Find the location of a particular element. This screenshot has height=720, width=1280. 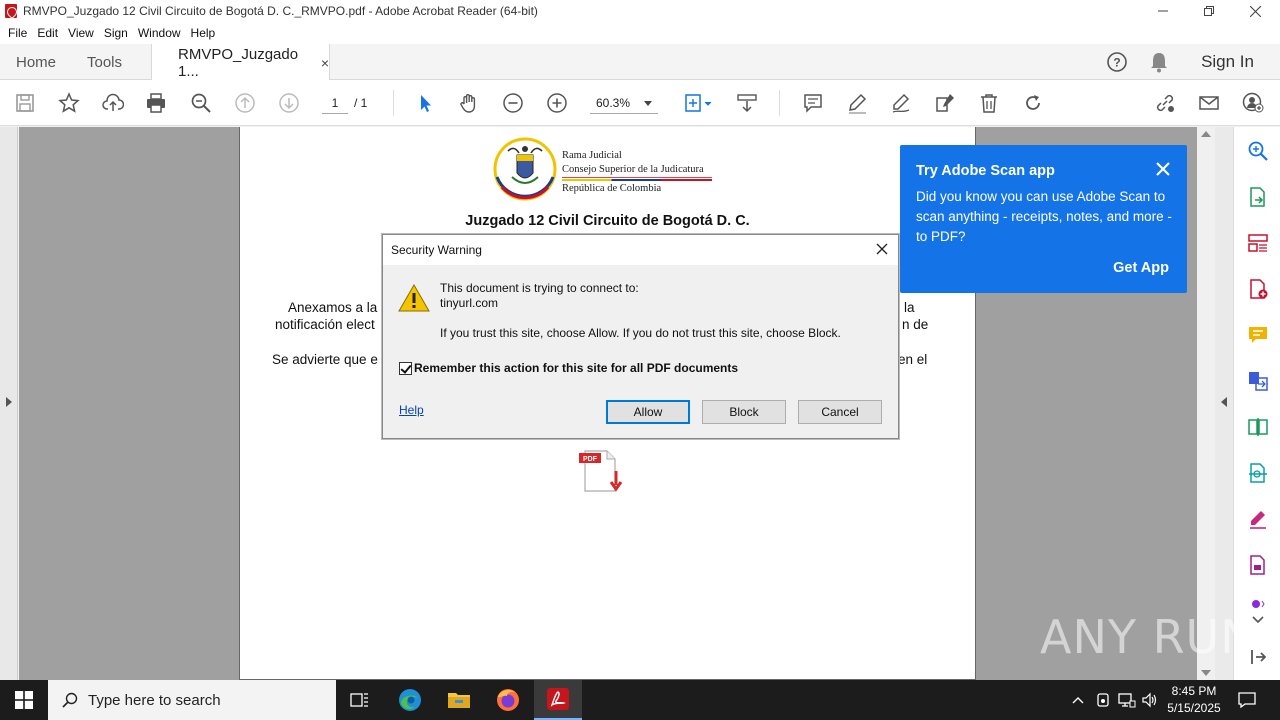

scroll-down-icon is located at coordinates (1206, 673).